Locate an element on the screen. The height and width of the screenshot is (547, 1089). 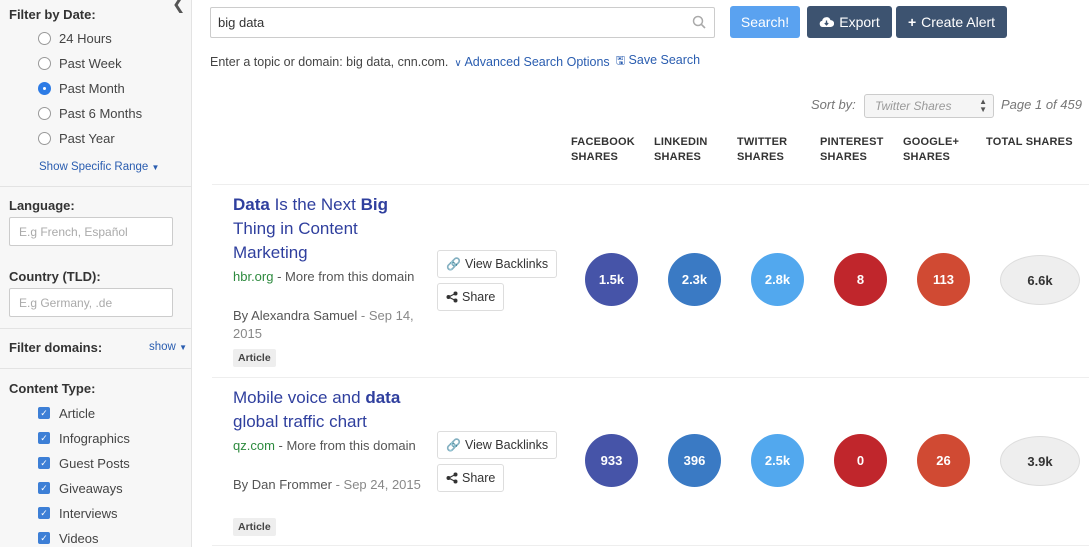
content-type-guest-posts: ✓ Guest Posts is located at coordinates (84, 463).